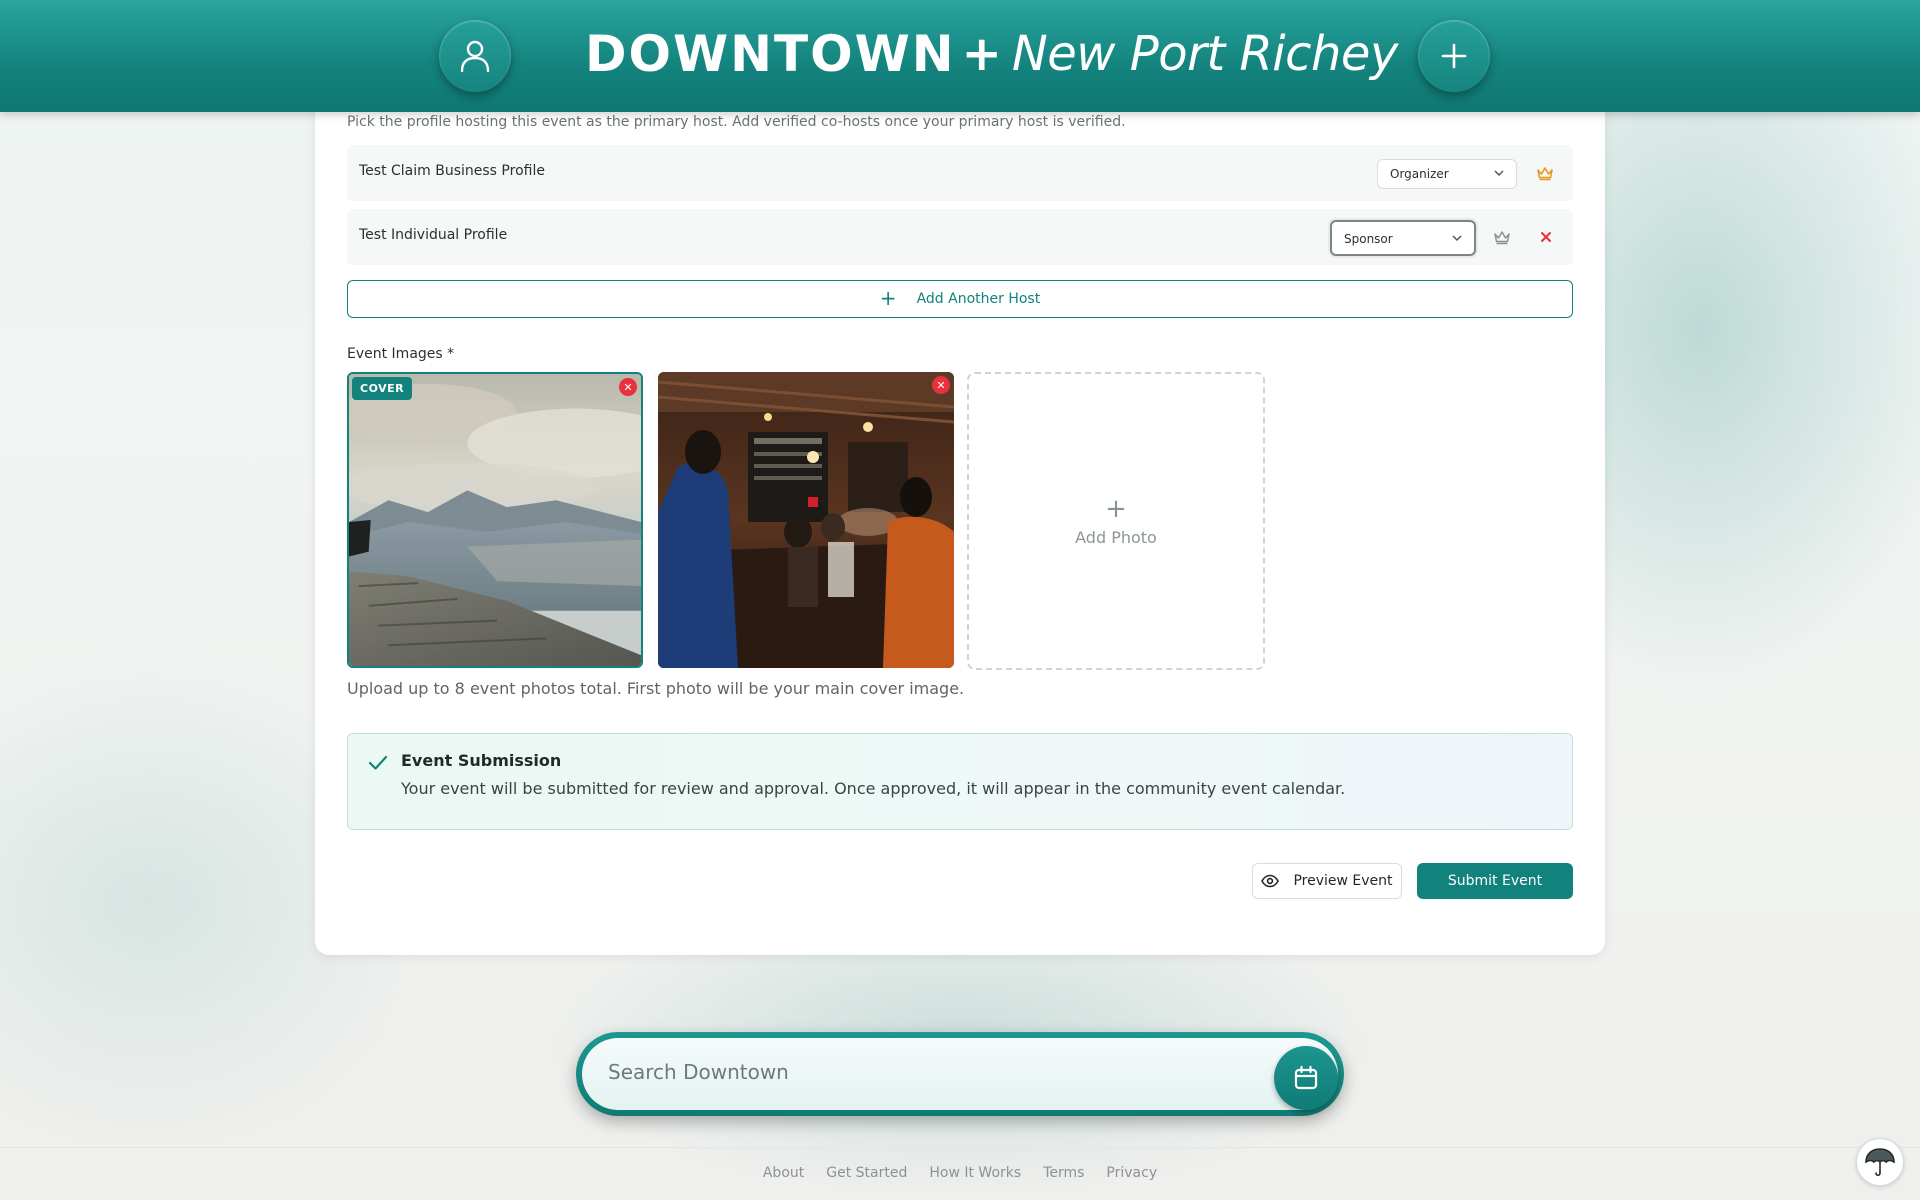  I want to click on app-header: DOWNTOWN + New Port Richey, so click(960, 56).